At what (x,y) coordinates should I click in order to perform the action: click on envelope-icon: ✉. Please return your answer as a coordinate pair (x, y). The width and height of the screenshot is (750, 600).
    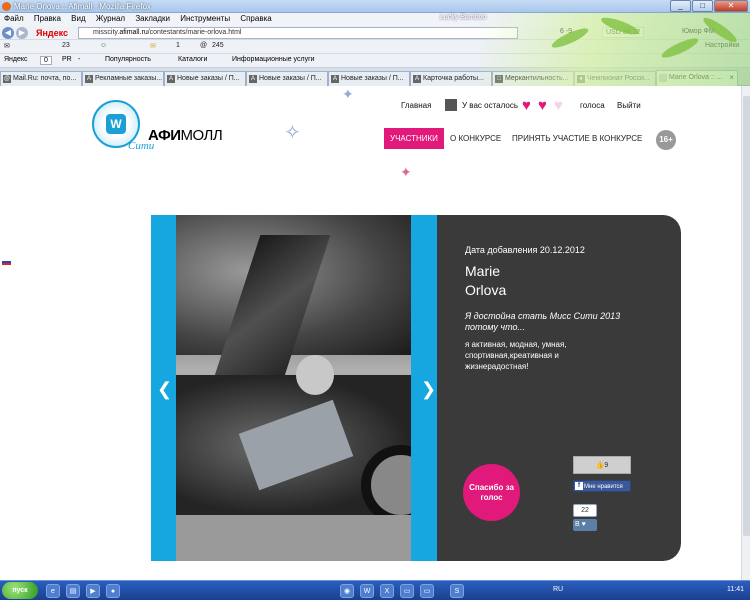
    Looking at the image, I should click on (153, 46).